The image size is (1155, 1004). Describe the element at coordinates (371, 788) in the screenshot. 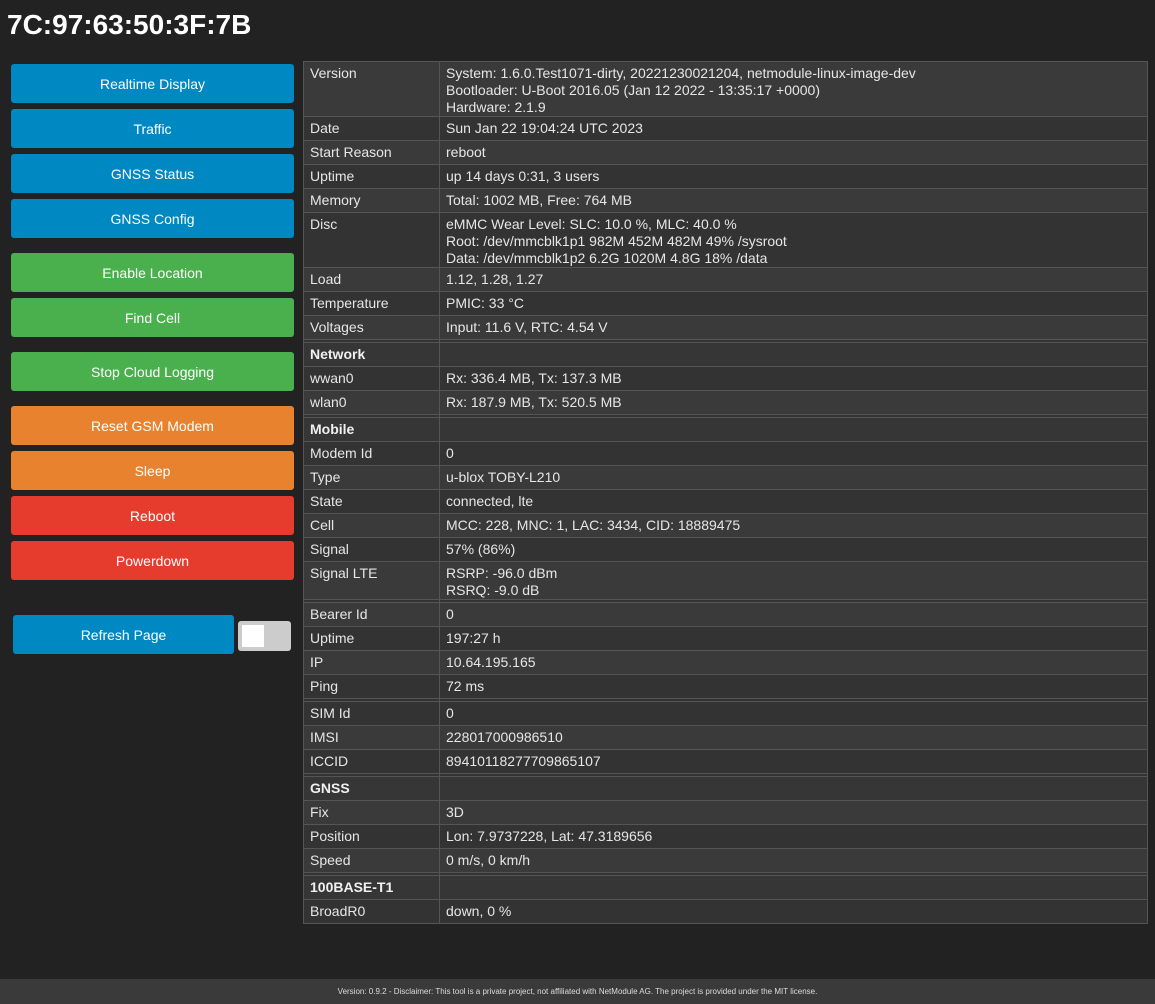

I see `section-heading-gnss: GNSS` at that location.